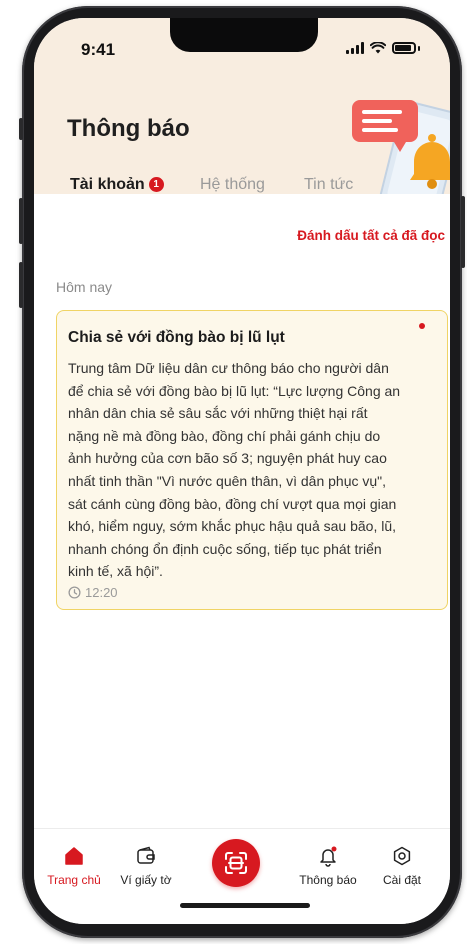  What do you see at coordinates (422, 326) in the screenshot?
I see `unread-dot` at bounding box center [422, 326].